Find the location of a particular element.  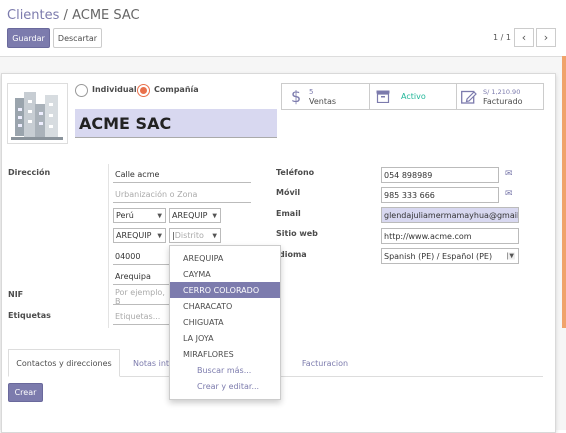

chevron-left-icon: ‹ is located at coordinates (524, 37).